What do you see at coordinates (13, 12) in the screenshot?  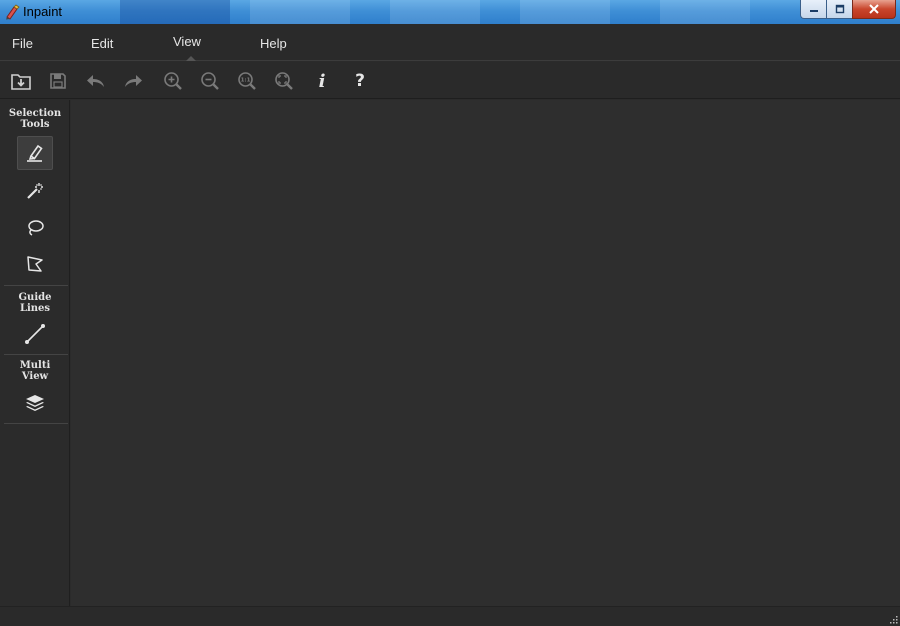 I see `inpaint-app-icon` at bounding box center [13, 12].